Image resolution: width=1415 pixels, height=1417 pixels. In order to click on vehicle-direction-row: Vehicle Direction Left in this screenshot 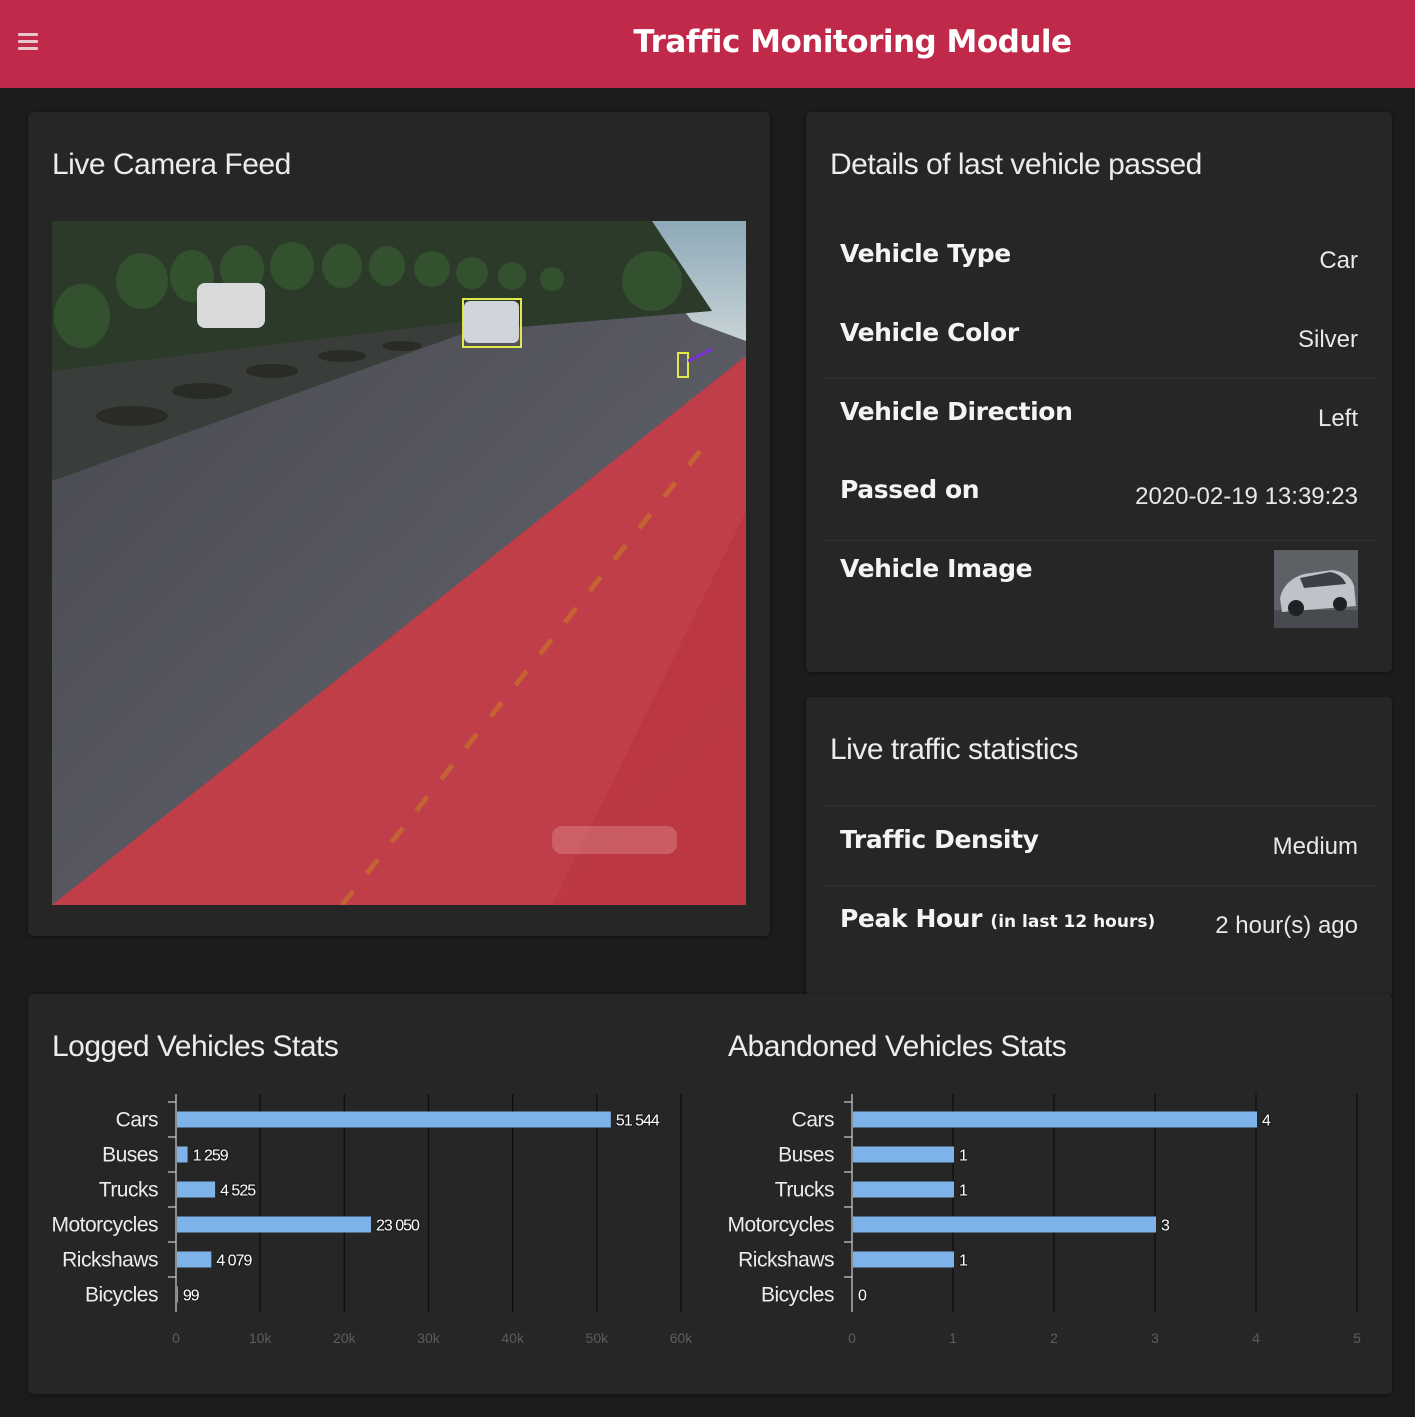, I will do `click(1099, 422)`.